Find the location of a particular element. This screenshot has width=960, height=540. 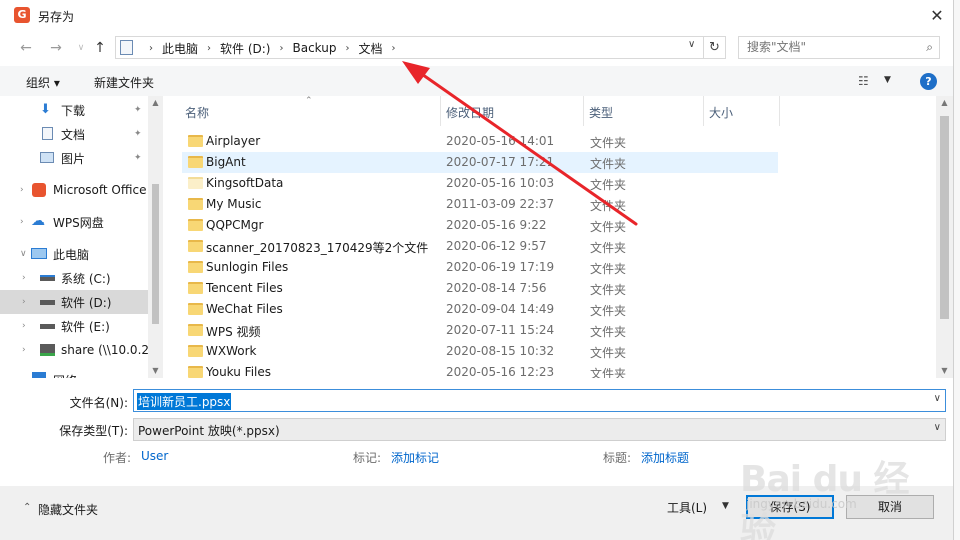

file-row: Airplayer 2020-05-16 14:01 文件夹 is located at coordinates (480, 141).